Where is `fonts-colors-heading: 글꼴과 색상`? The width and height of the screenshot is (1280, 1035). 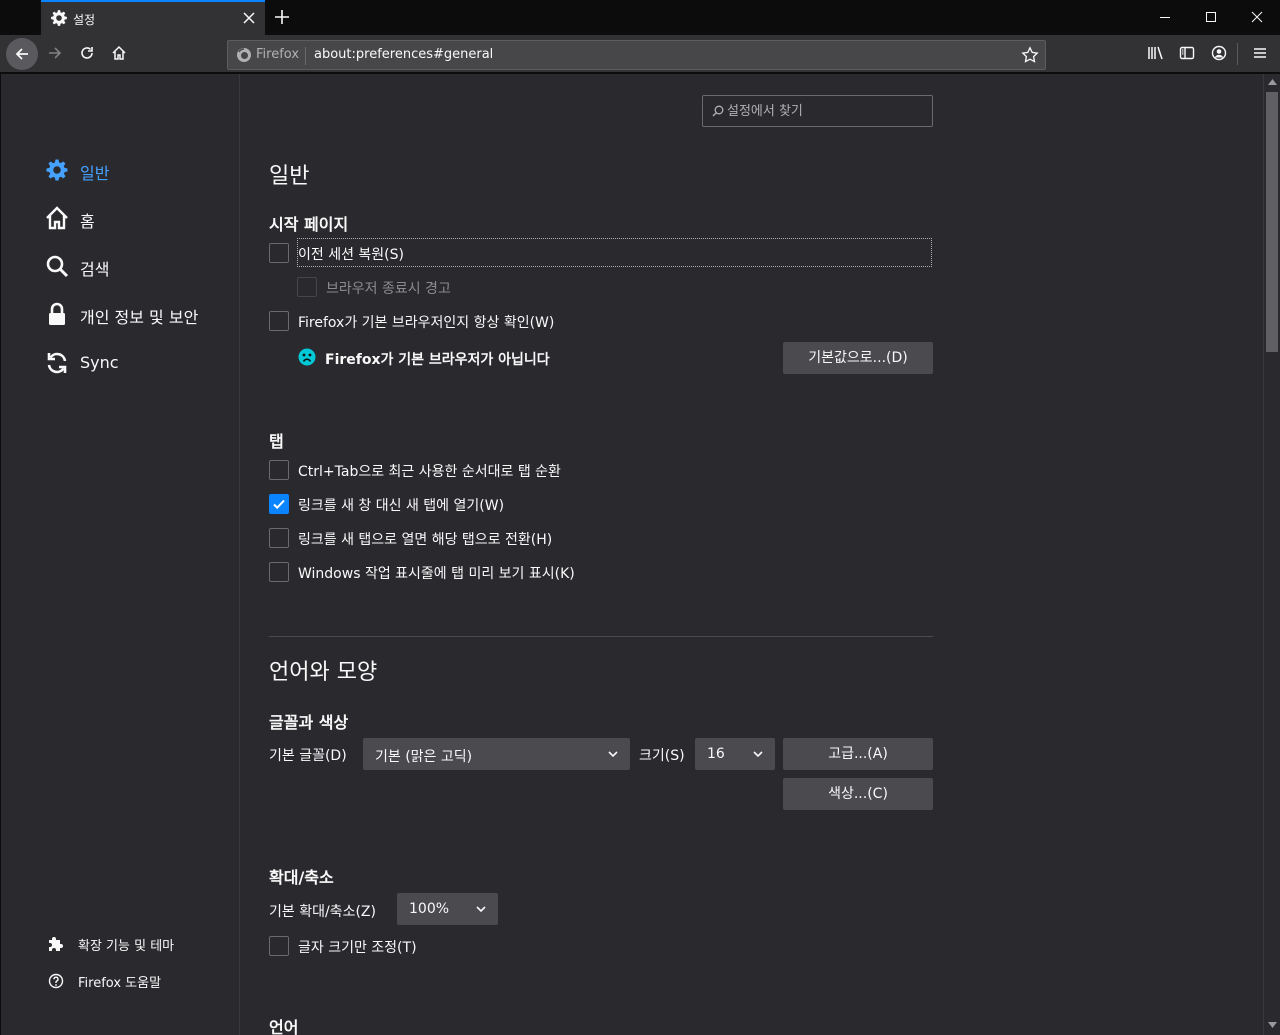
fonts-colors-heading: 글꼴과 색상 is located at coordinates (309, 722).